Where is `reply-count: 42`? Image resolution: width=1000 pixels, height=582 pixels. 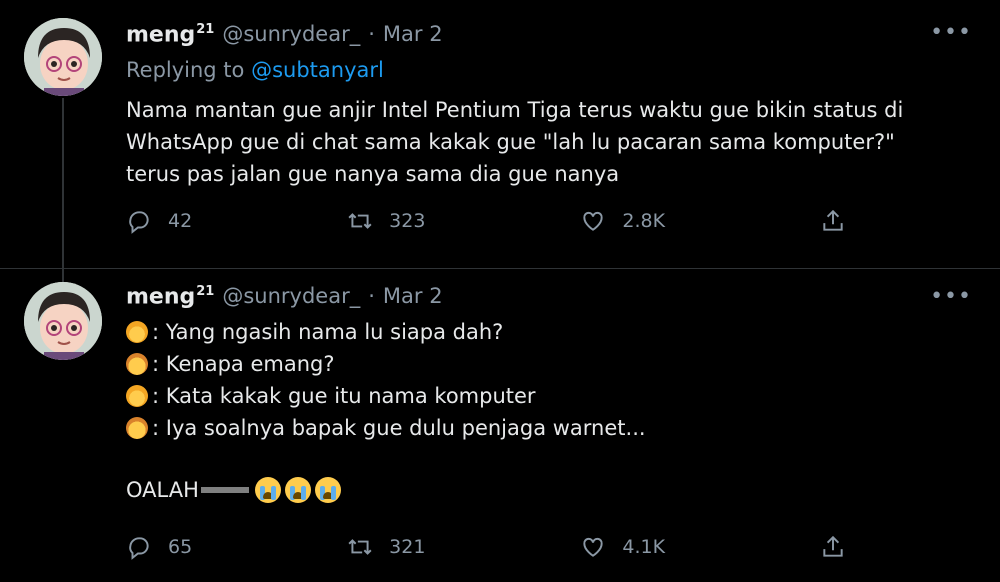 reply-count: 42 is located at coordinates (180, 221).